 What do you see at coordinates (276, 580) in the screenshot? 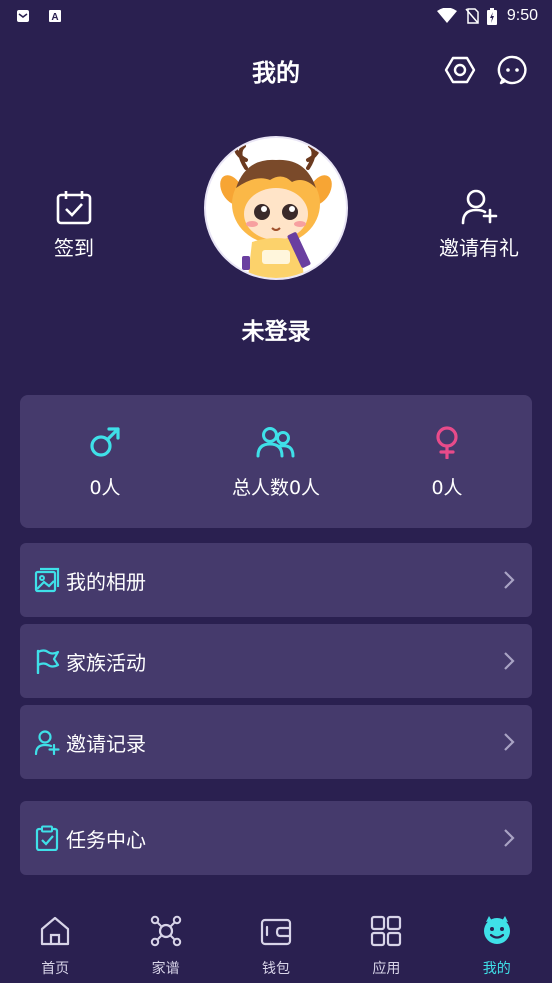
I see `menu-item-album: 我的相册` at bounding box center [276, 580].